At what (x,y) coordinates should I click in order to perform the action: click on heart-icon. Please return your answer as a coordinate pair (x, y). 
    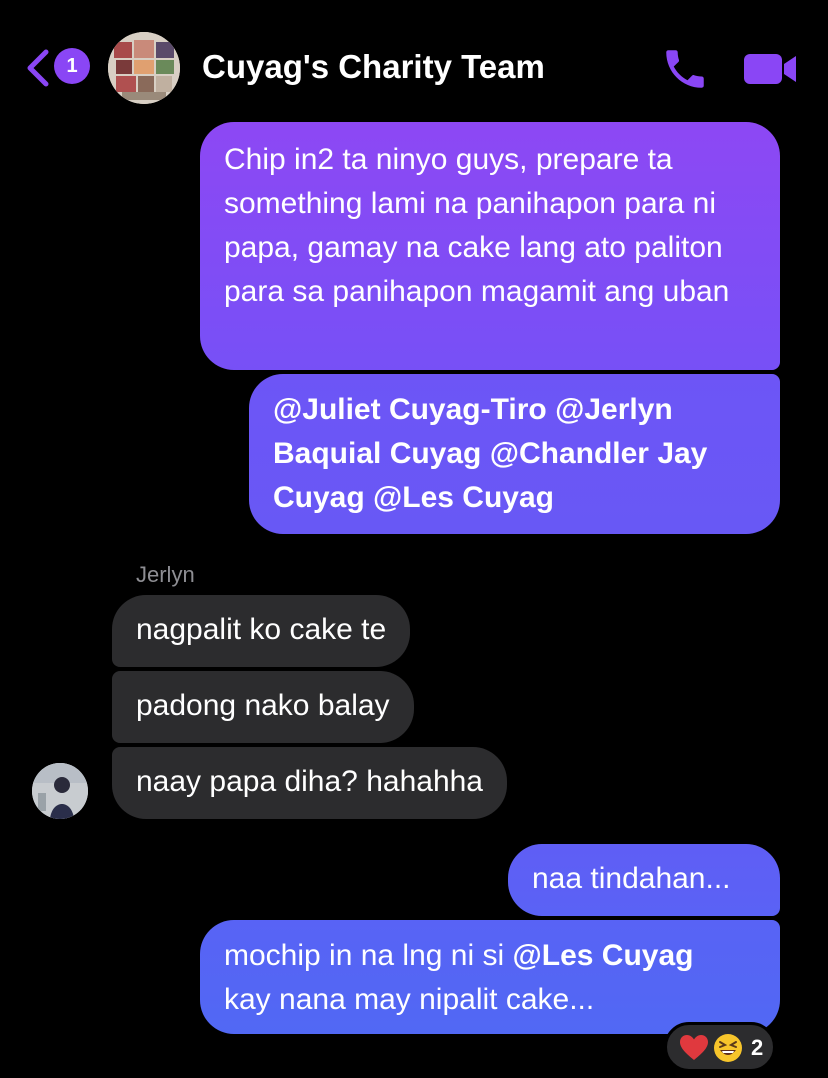
    Looking at the image, I should click on (694, 1047).